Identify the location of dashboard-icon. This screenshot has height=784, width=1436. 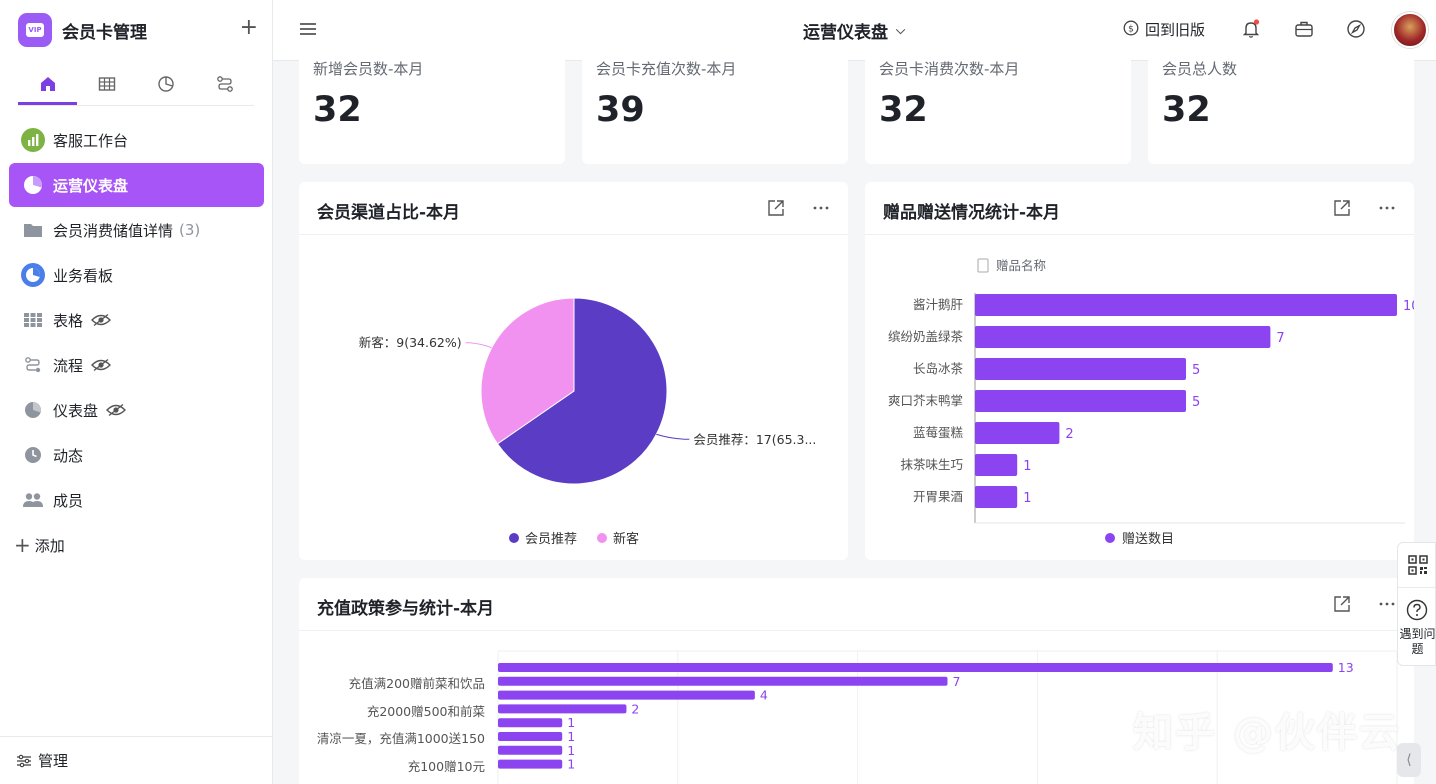
(33, 410).